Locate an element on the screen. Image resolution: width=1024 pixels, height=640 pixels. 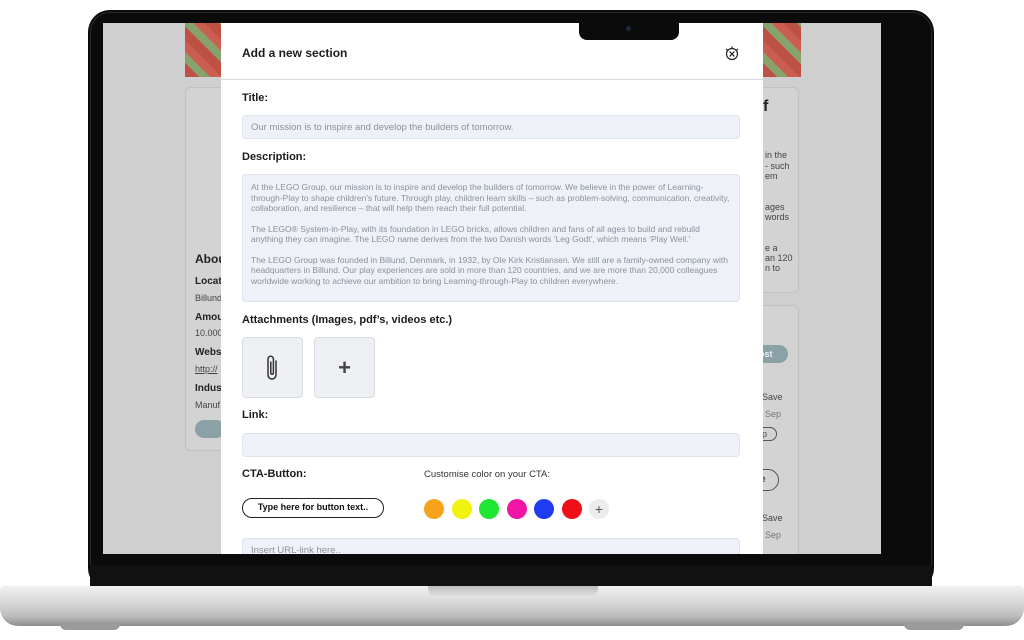
url-input: Insert URL-link here.. is located at coordinates (491, 546).